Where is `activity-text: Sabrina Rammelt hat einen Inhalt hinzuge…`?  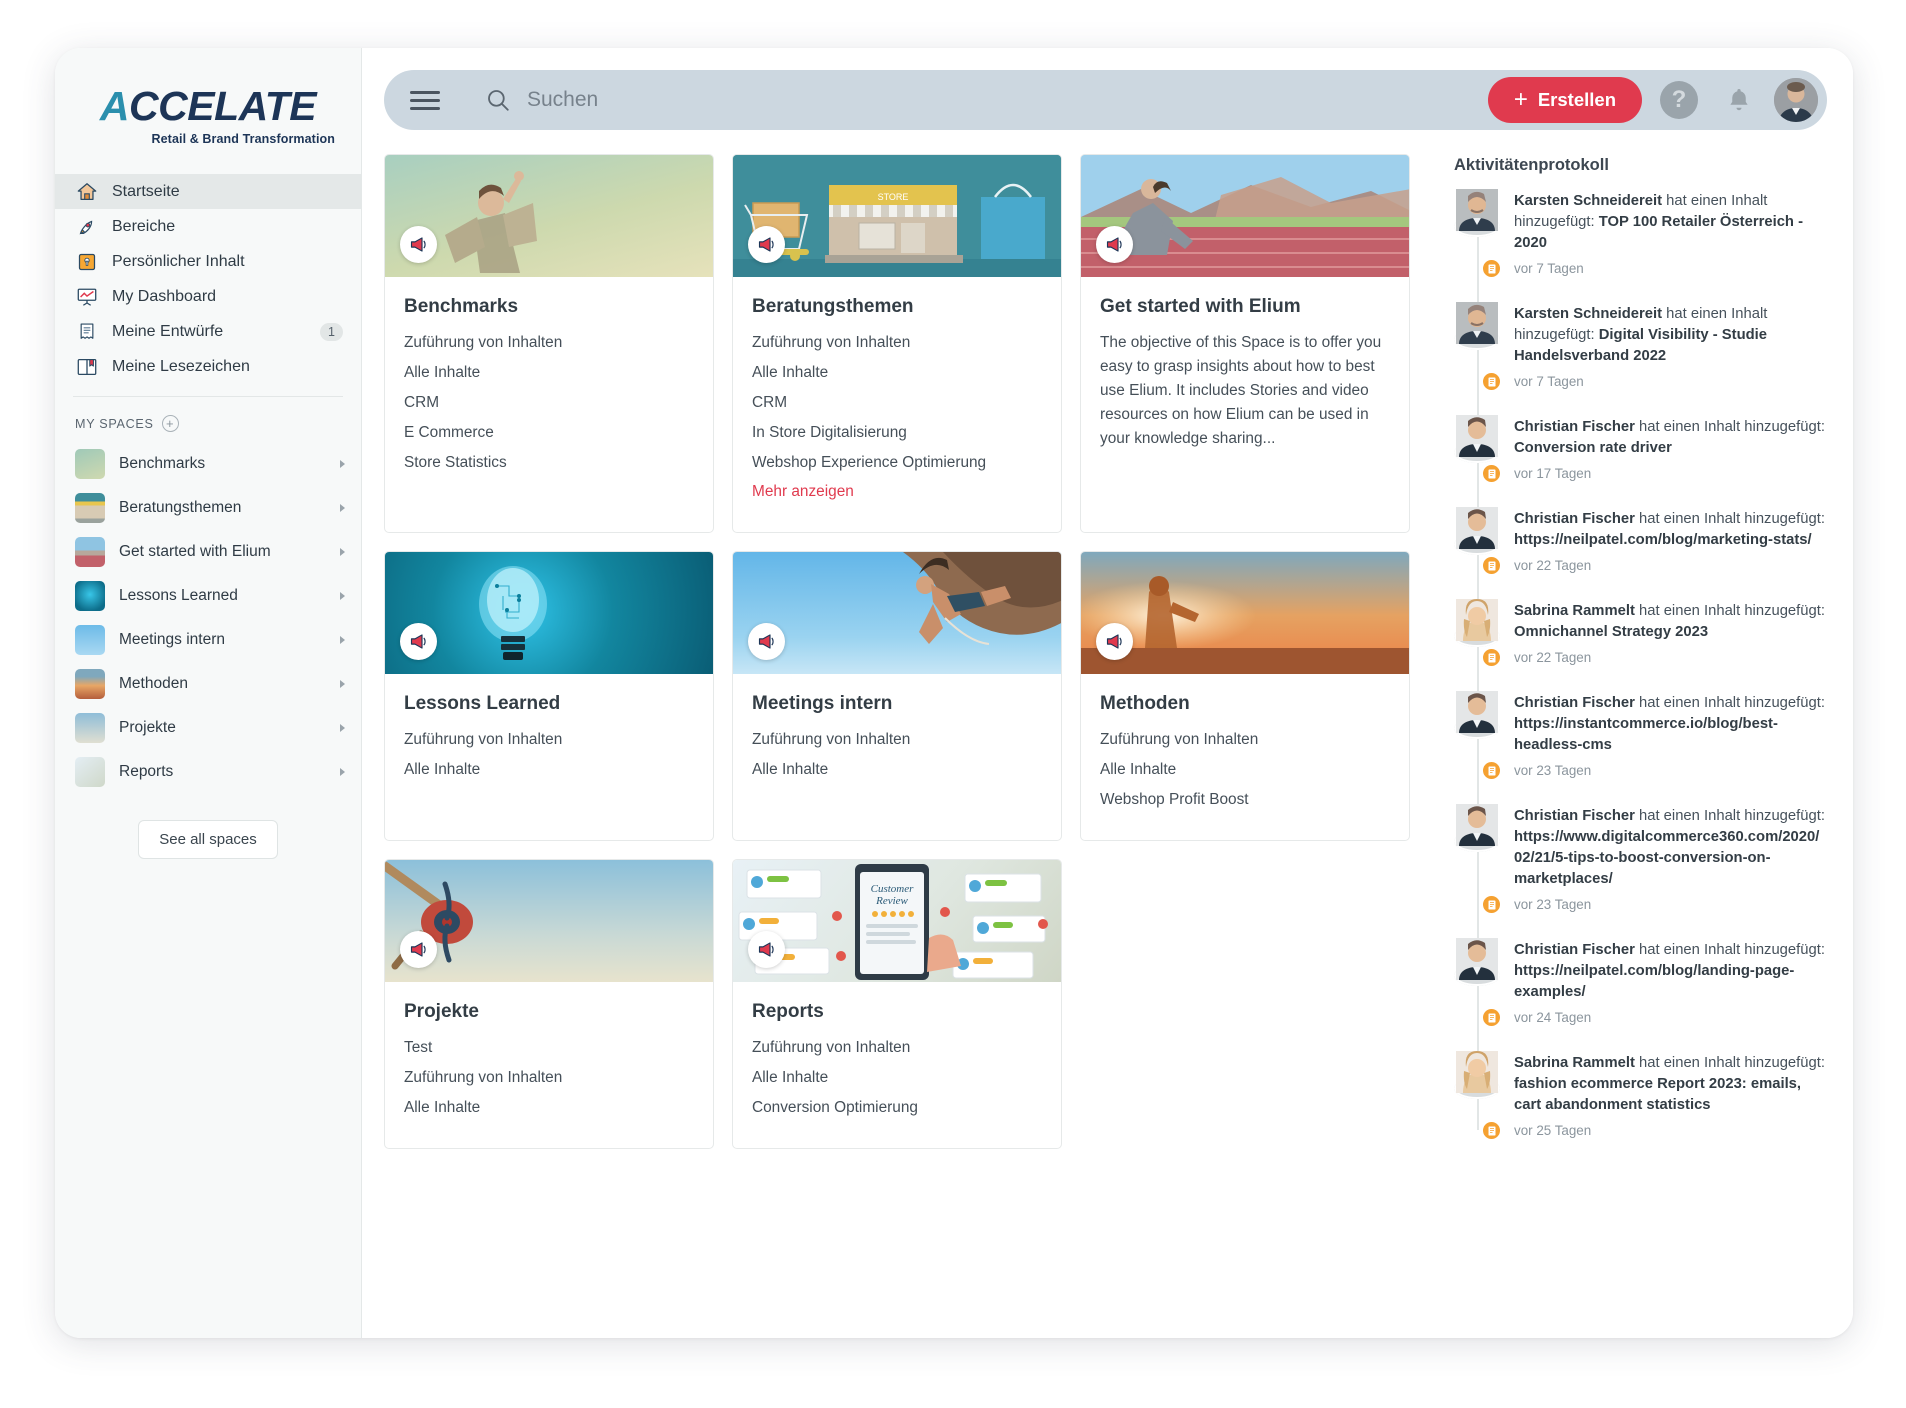 activity-text: Sabrina Rammelt hat einen Inhalt hinzuge… is located at coordinates (1670, 1095).